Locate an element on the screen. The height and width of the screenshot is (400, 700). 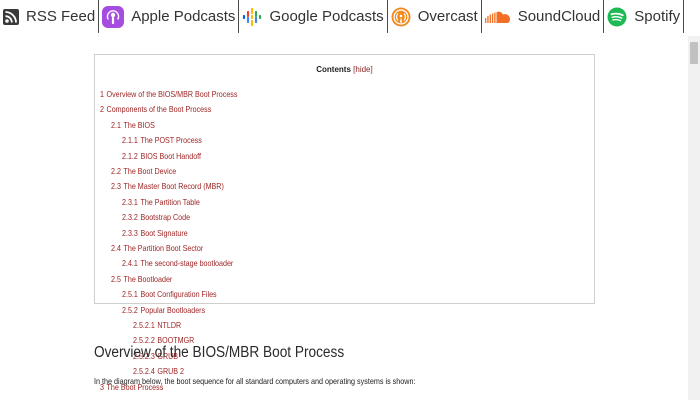
toc-item: 2.3.2 Bootstrap Code is located at coordinates (156, 217).